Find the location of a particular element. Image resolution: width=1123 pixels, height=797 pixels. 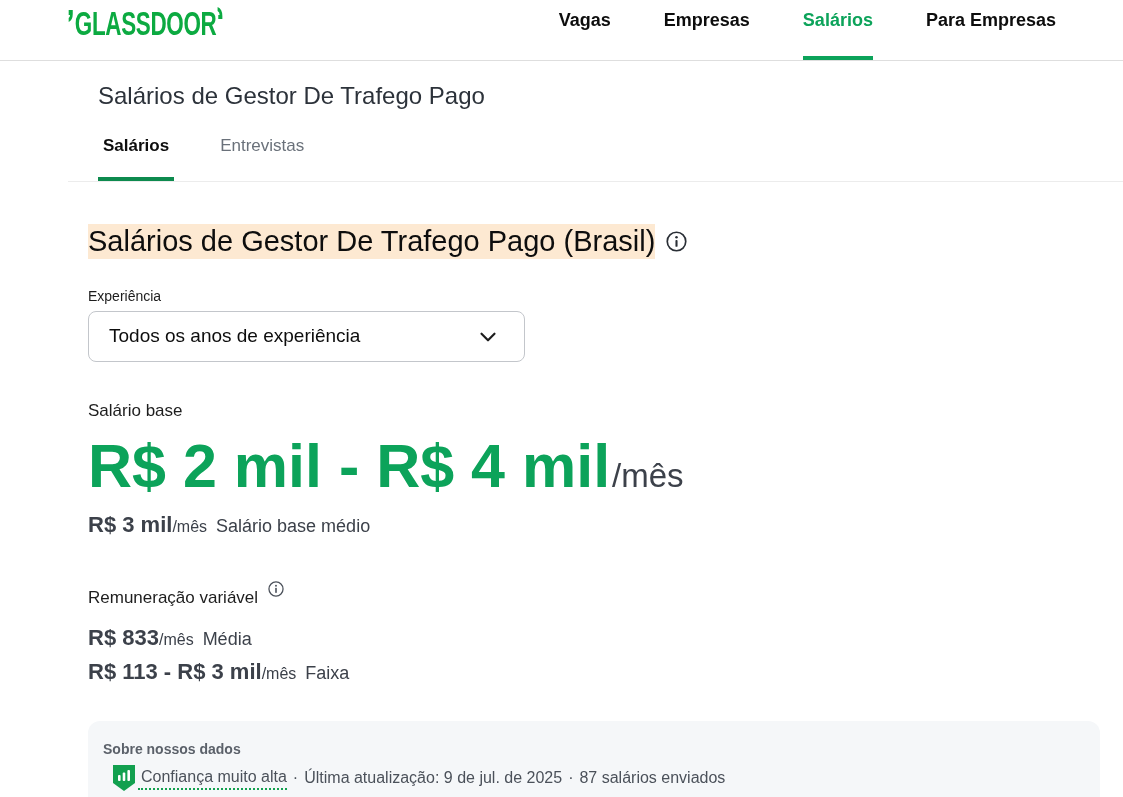

salary-heading: Salários de Gestor De Trafego Pago (Brasil) is located at coordinates (372, 241).